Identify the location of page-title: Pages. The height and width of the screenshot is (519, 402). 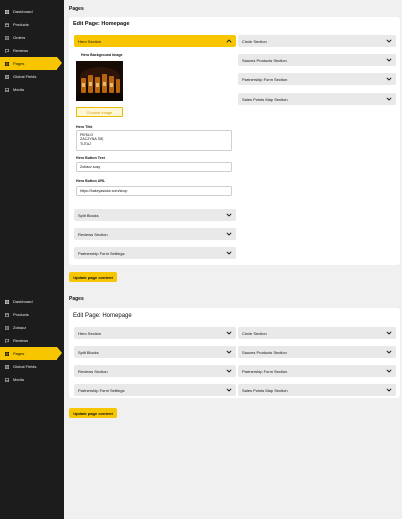
(76, 299).